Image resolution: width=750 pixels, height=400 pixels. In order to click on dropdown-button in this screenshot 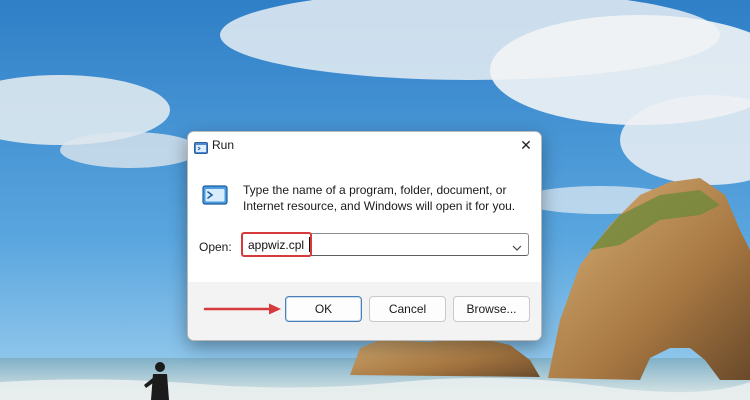, I will do `click(517, 245)`.